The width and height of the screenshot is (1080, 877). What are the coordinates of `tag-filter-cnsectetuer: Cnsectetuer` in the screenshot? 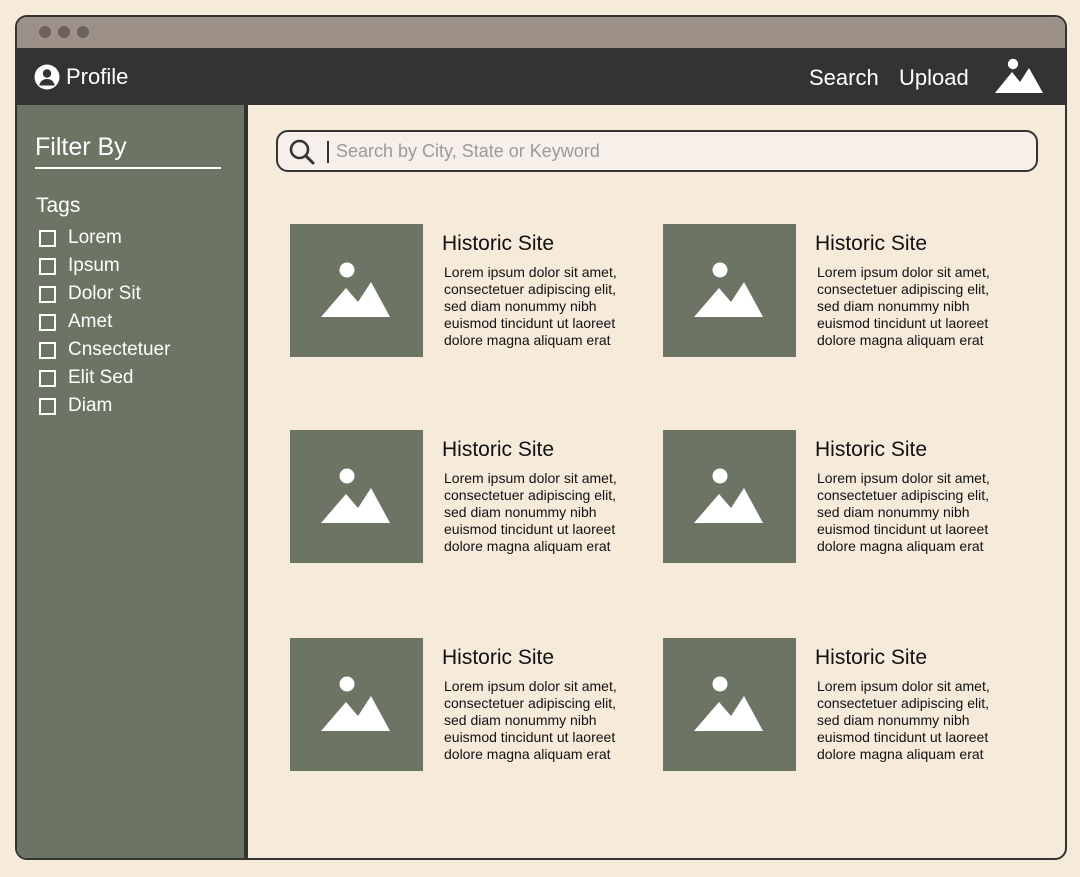 It's located at (104, 350).